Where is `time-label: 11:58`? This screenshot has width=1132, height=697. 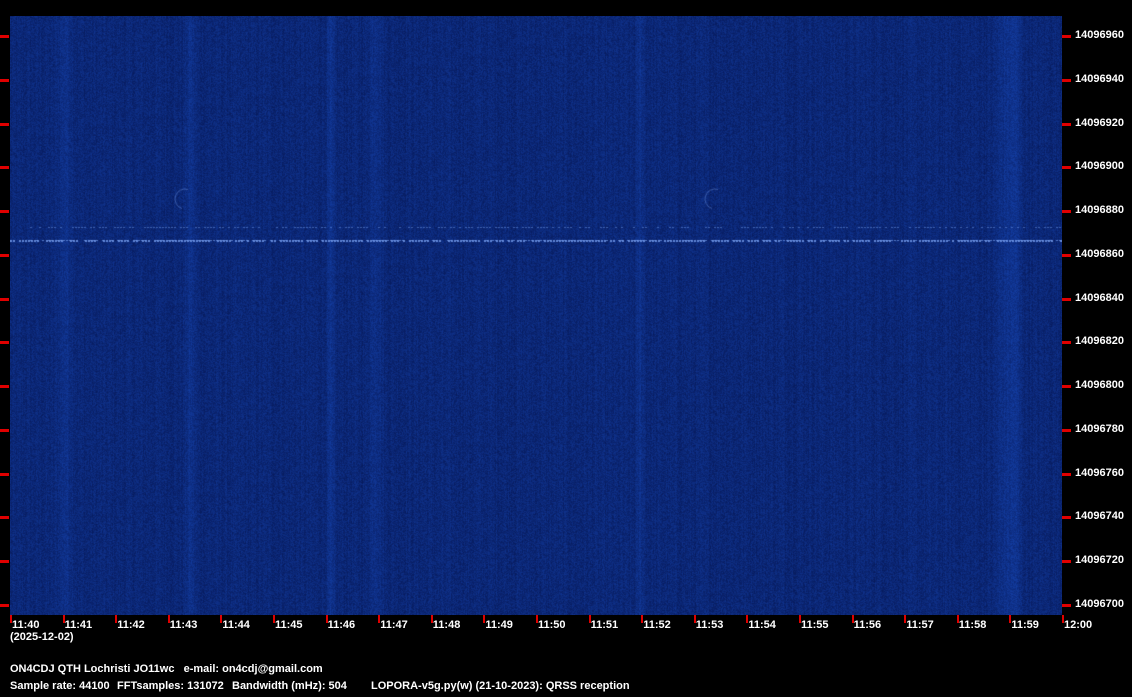 time-label: 11:58 is located at coordinates (972, 625).